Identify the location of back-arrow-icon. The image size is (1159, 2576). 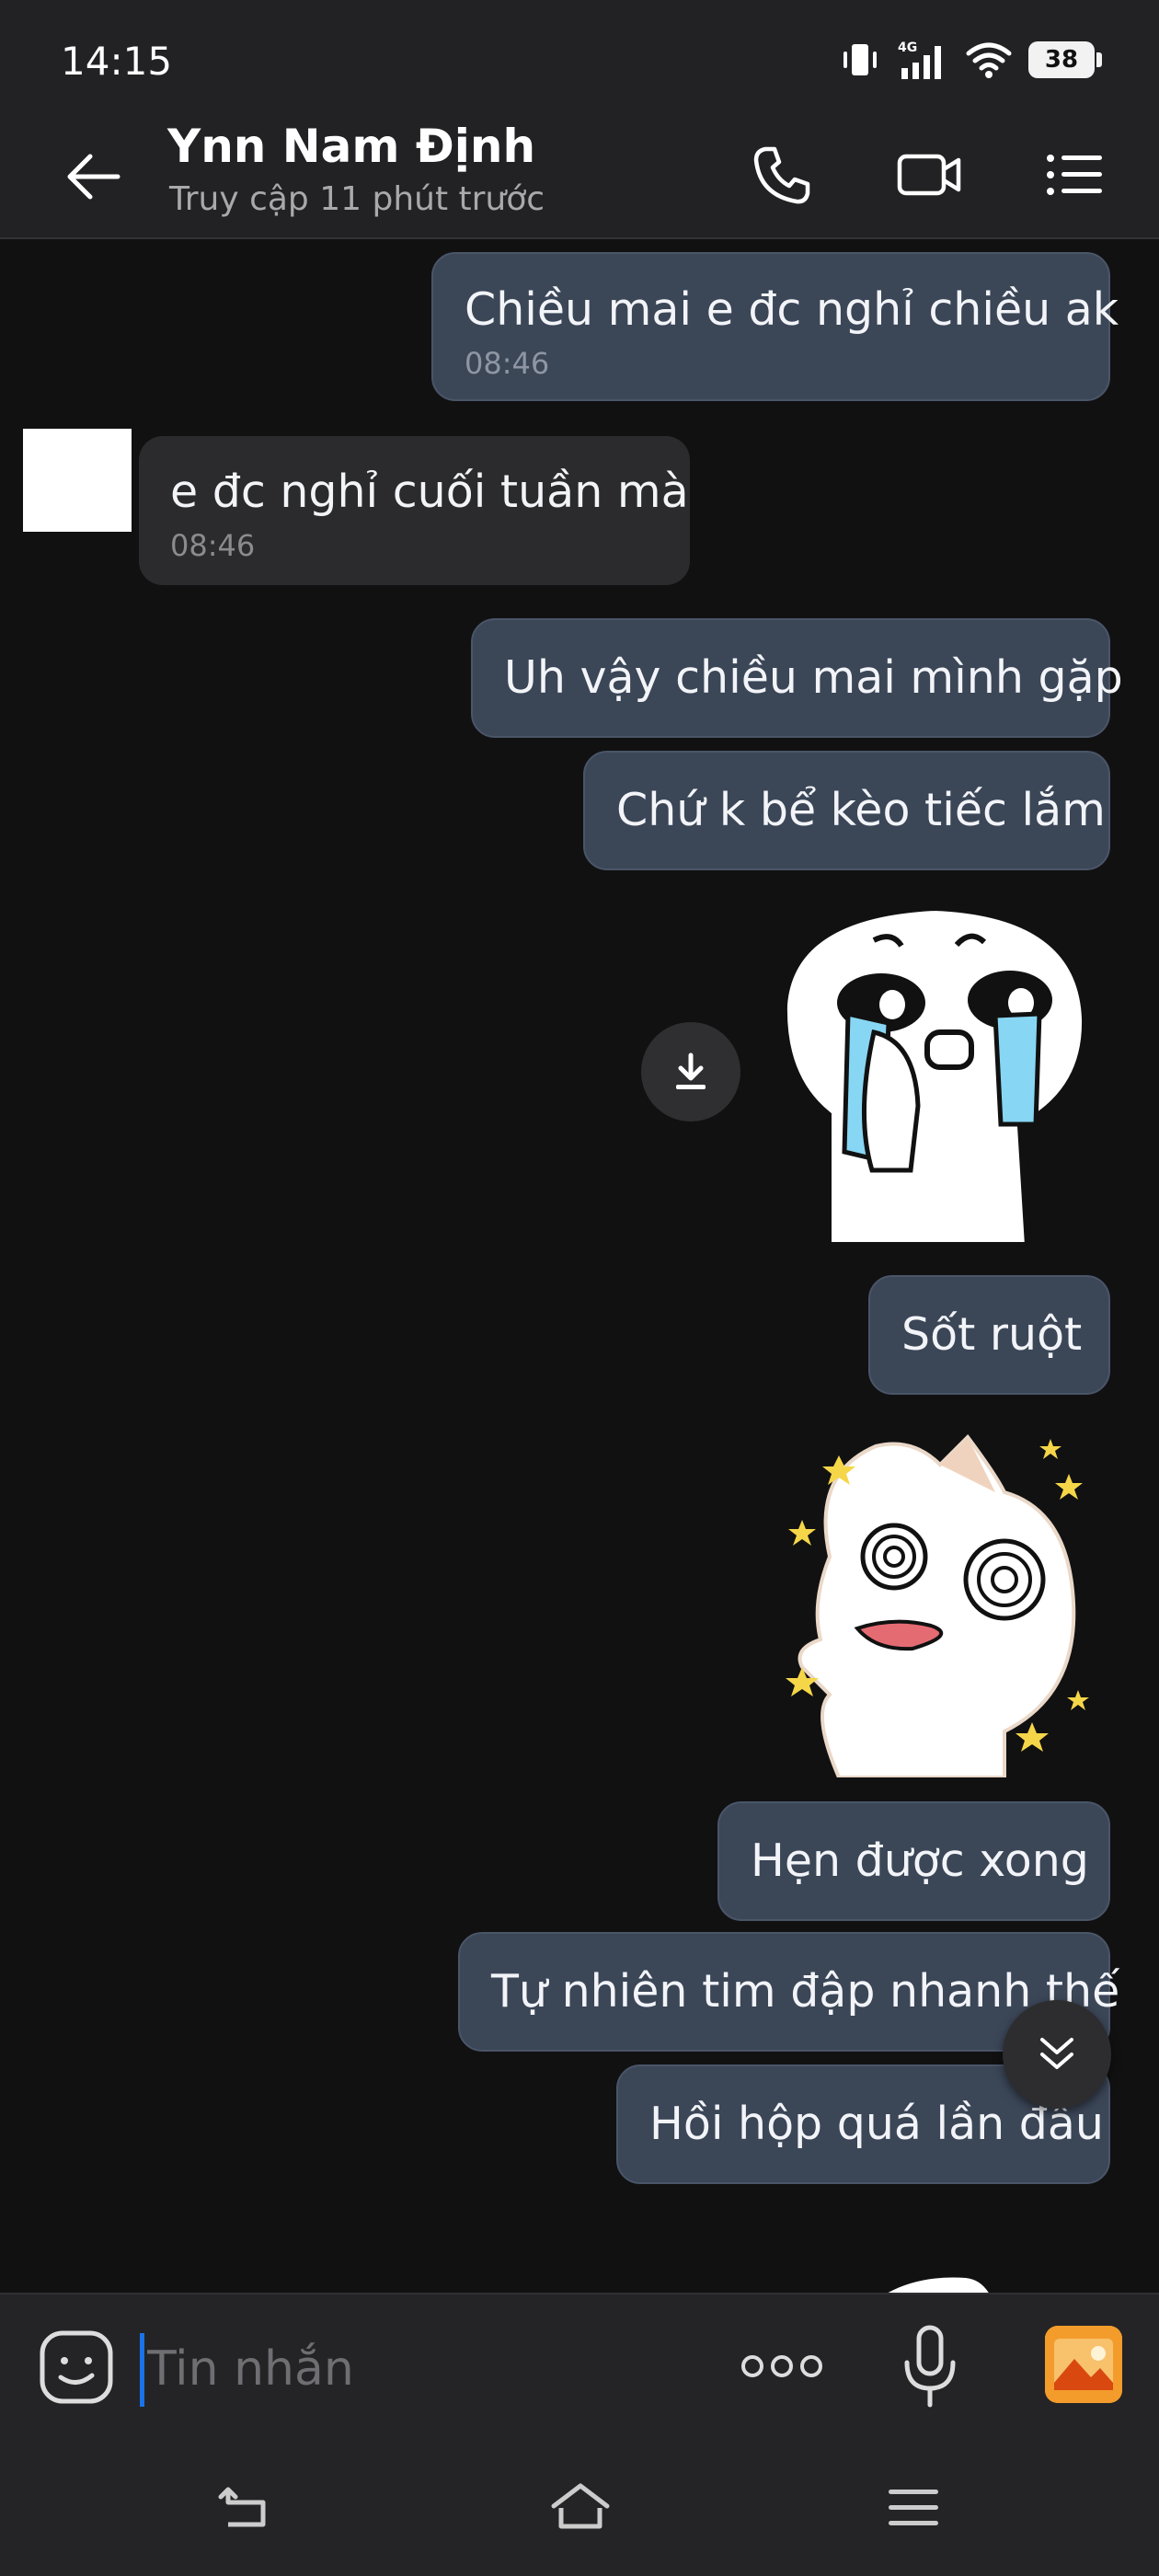
(97, 176).